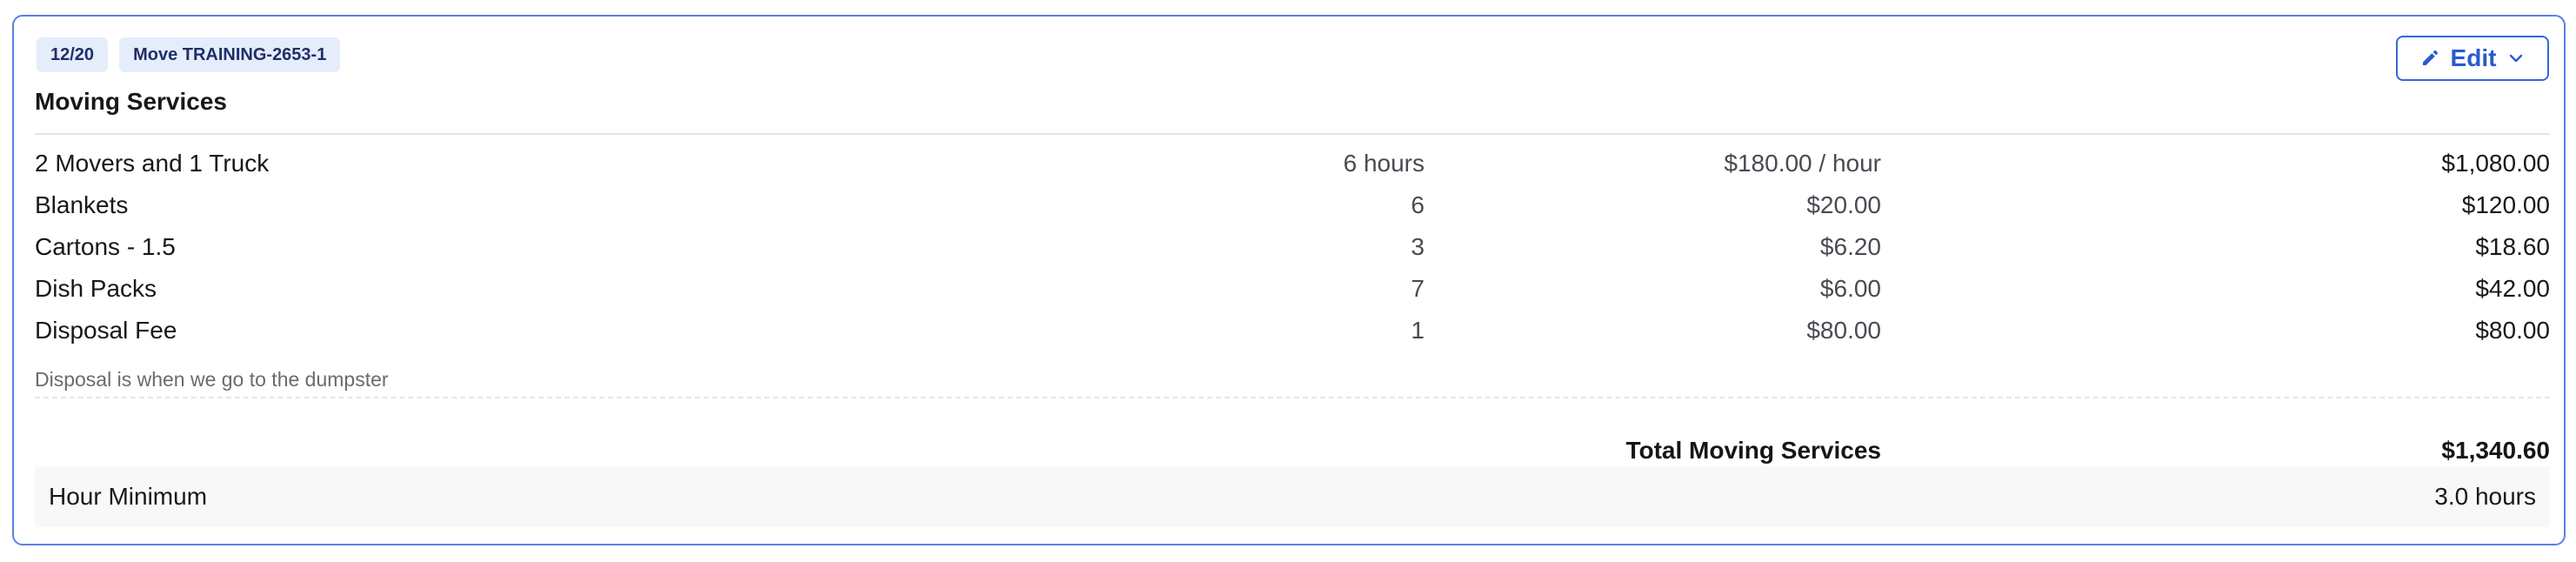 This screenshot has width=2576, height=562. I want to click on item-quantity: 1, so click(1418, 330).